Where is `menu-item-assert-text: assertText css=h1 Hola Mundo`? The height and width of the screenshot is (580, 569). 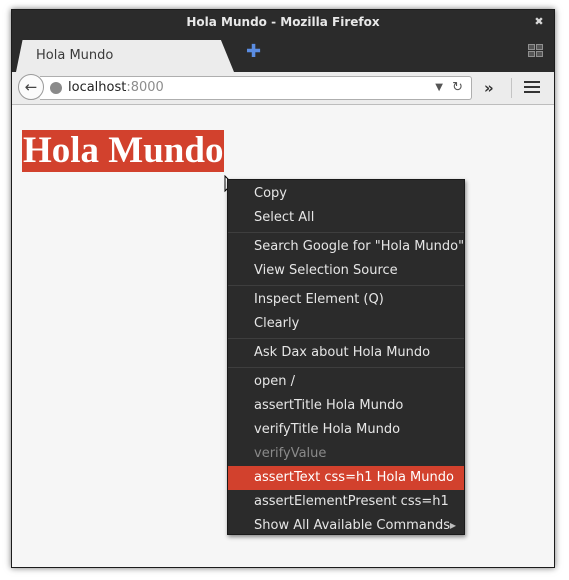
menu-item-assert-text: assertText css=h1 Hola Mundo is located at coordinates (346, 478).